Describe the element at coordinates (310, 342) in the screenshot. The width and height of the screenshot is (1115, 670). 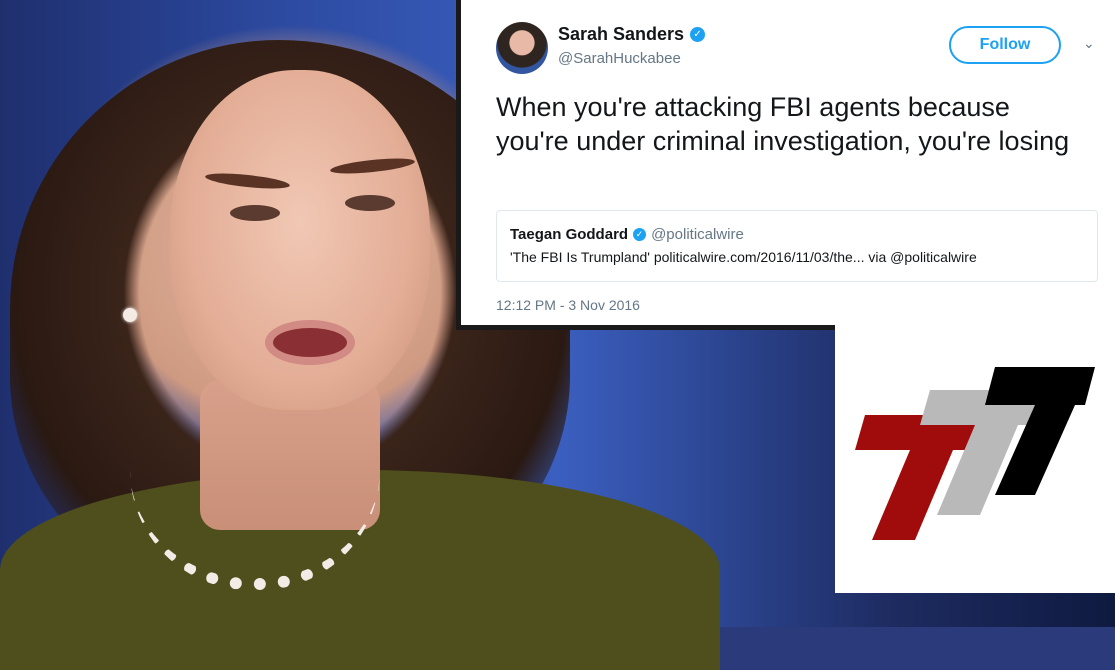
I see `mouth` at that location.